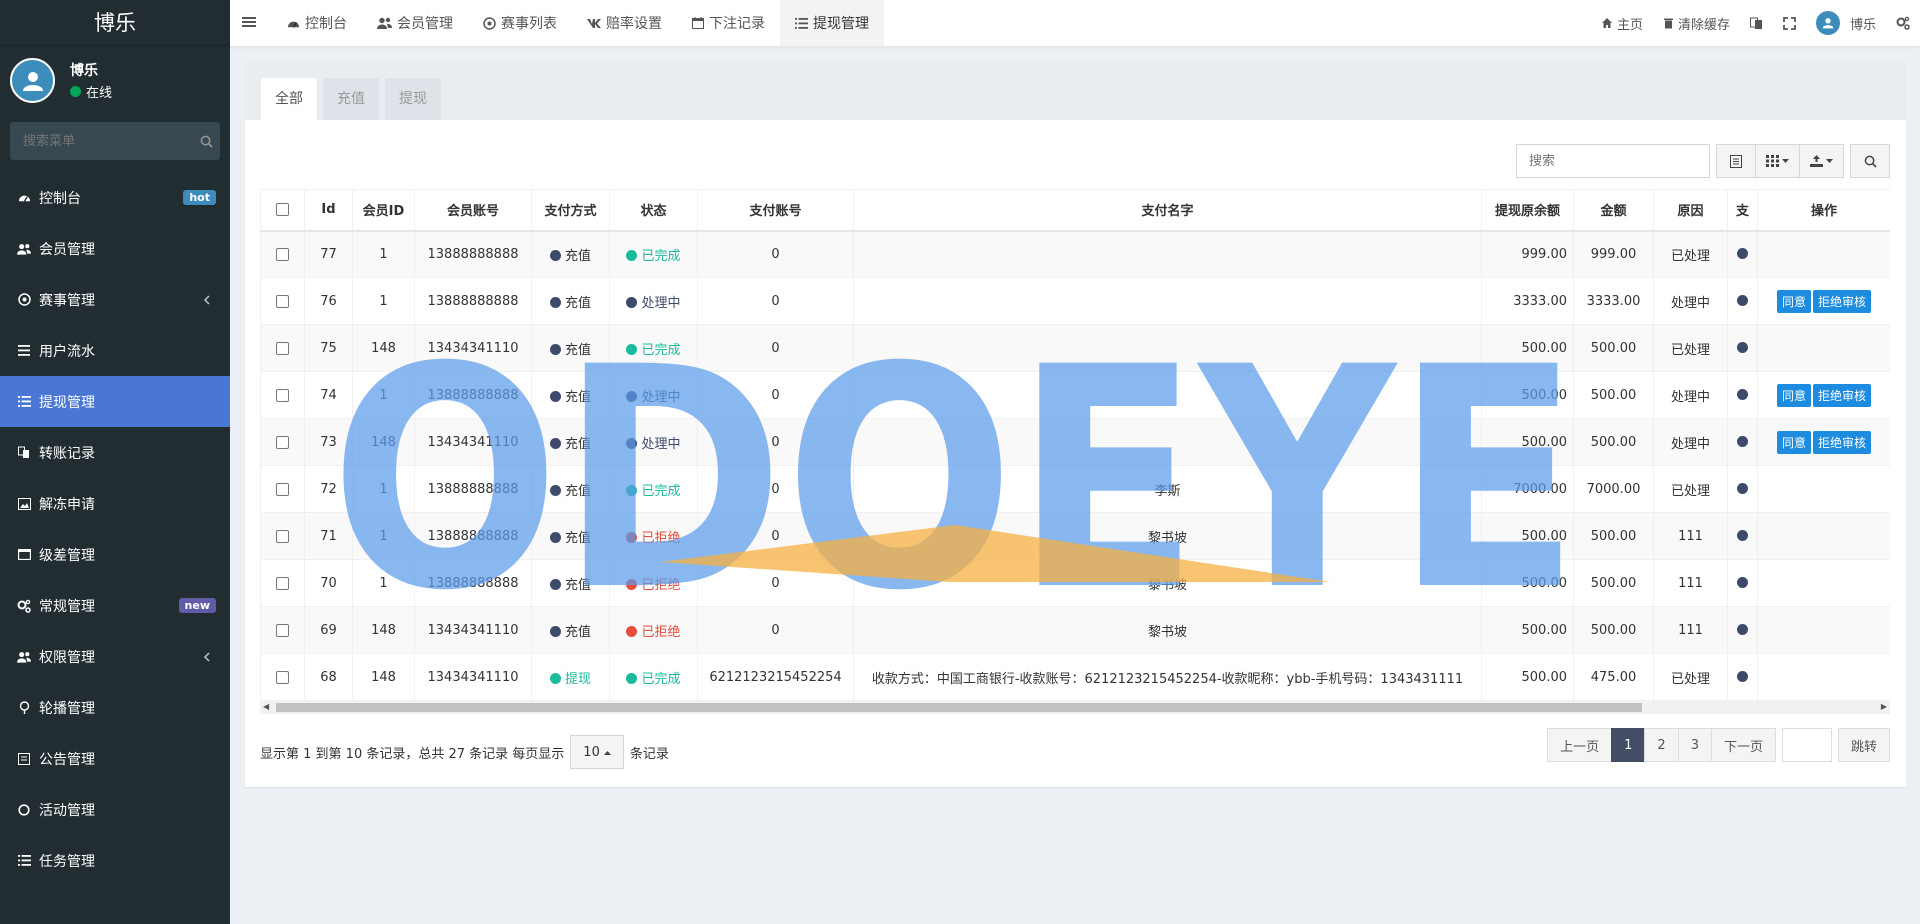 The width and height of the screenshot is (1920, 924). I want to click on horizontal-scrollbar: ◀ ▶, so click(1075, 707).